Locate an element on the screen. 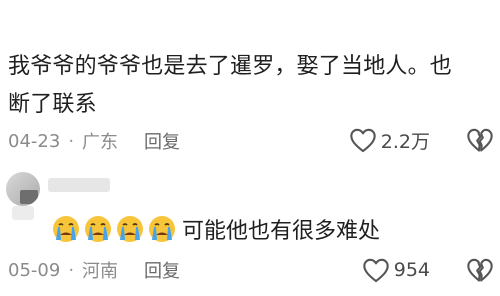 The image size is (500, 296). comment-1-location: 广东 is located at coordinates (100, 142).